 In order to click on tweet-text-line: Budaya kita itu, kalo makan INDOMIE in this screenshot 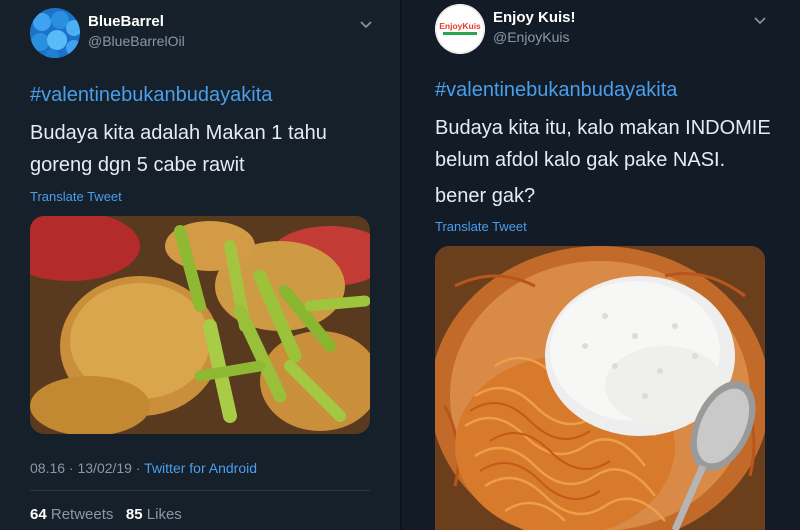, I will do `click(603, 128)`.